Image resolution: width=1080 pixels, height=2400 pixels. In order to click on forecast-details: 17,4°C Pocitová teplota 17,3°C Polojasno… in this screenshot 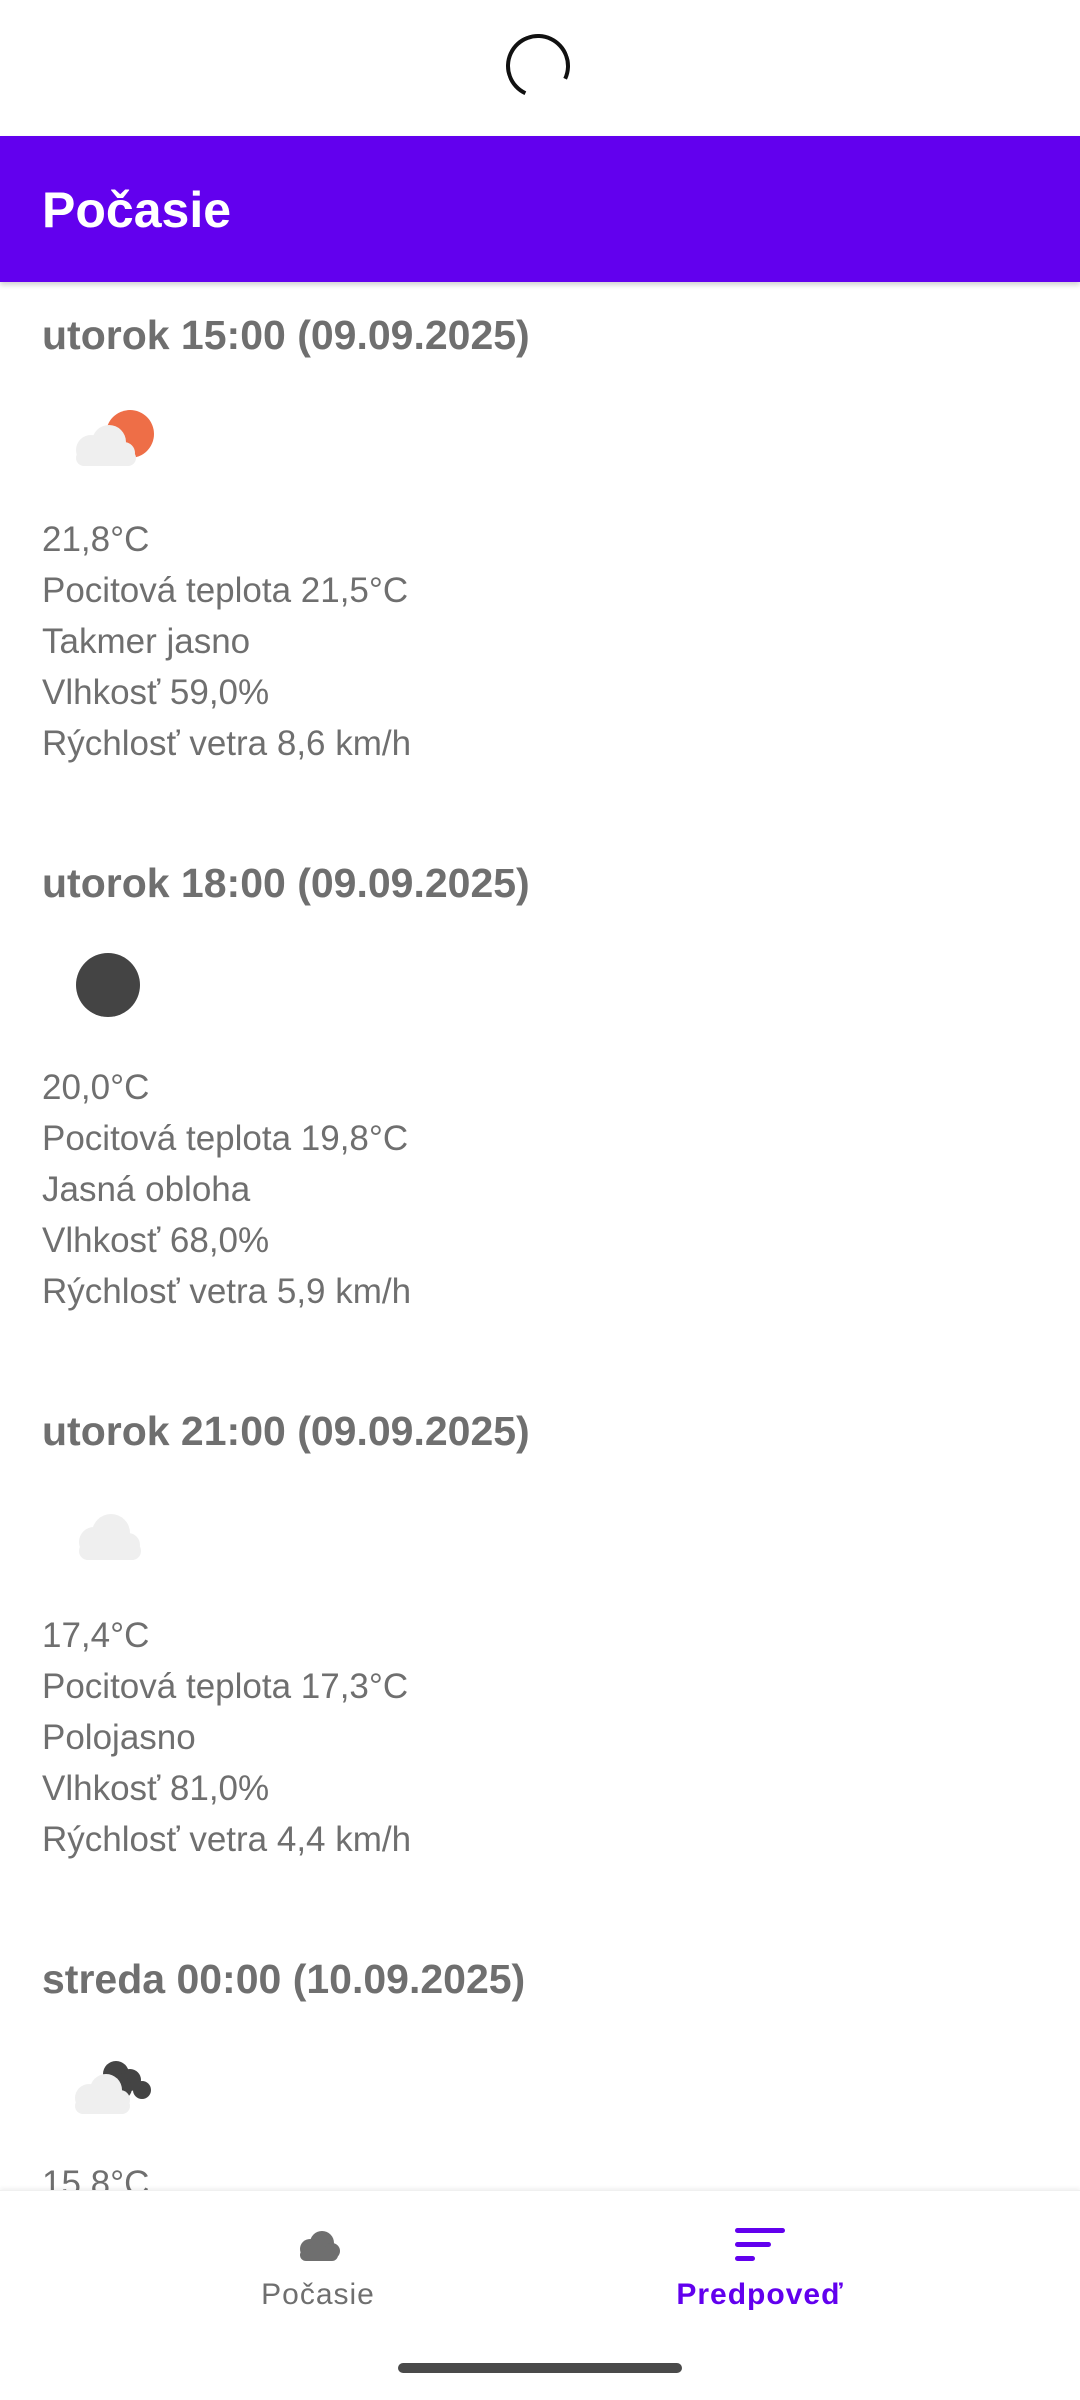, I will do `click(226, 1737)`.